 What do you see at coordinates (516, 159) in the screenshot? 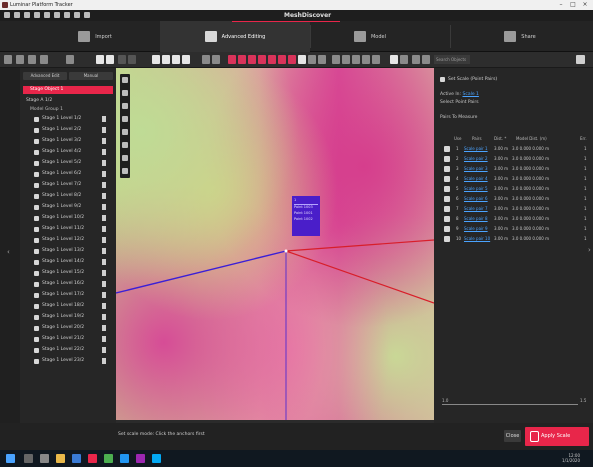
I see `table-row: 2 Scale pair 2 3.00 m 3.0 0.000 0.000 m 1` at bounding box center [516, 159].